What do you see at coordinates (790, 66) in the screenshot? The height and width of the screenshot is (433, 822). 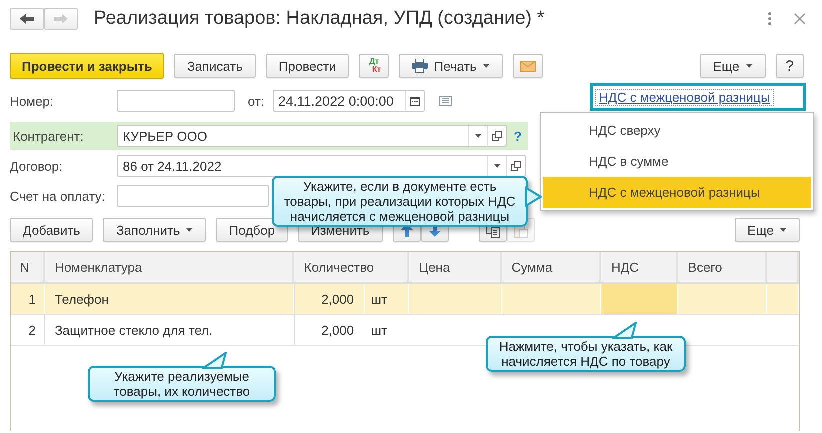 I see `help-button: ?` at bounding box center [790, 66].